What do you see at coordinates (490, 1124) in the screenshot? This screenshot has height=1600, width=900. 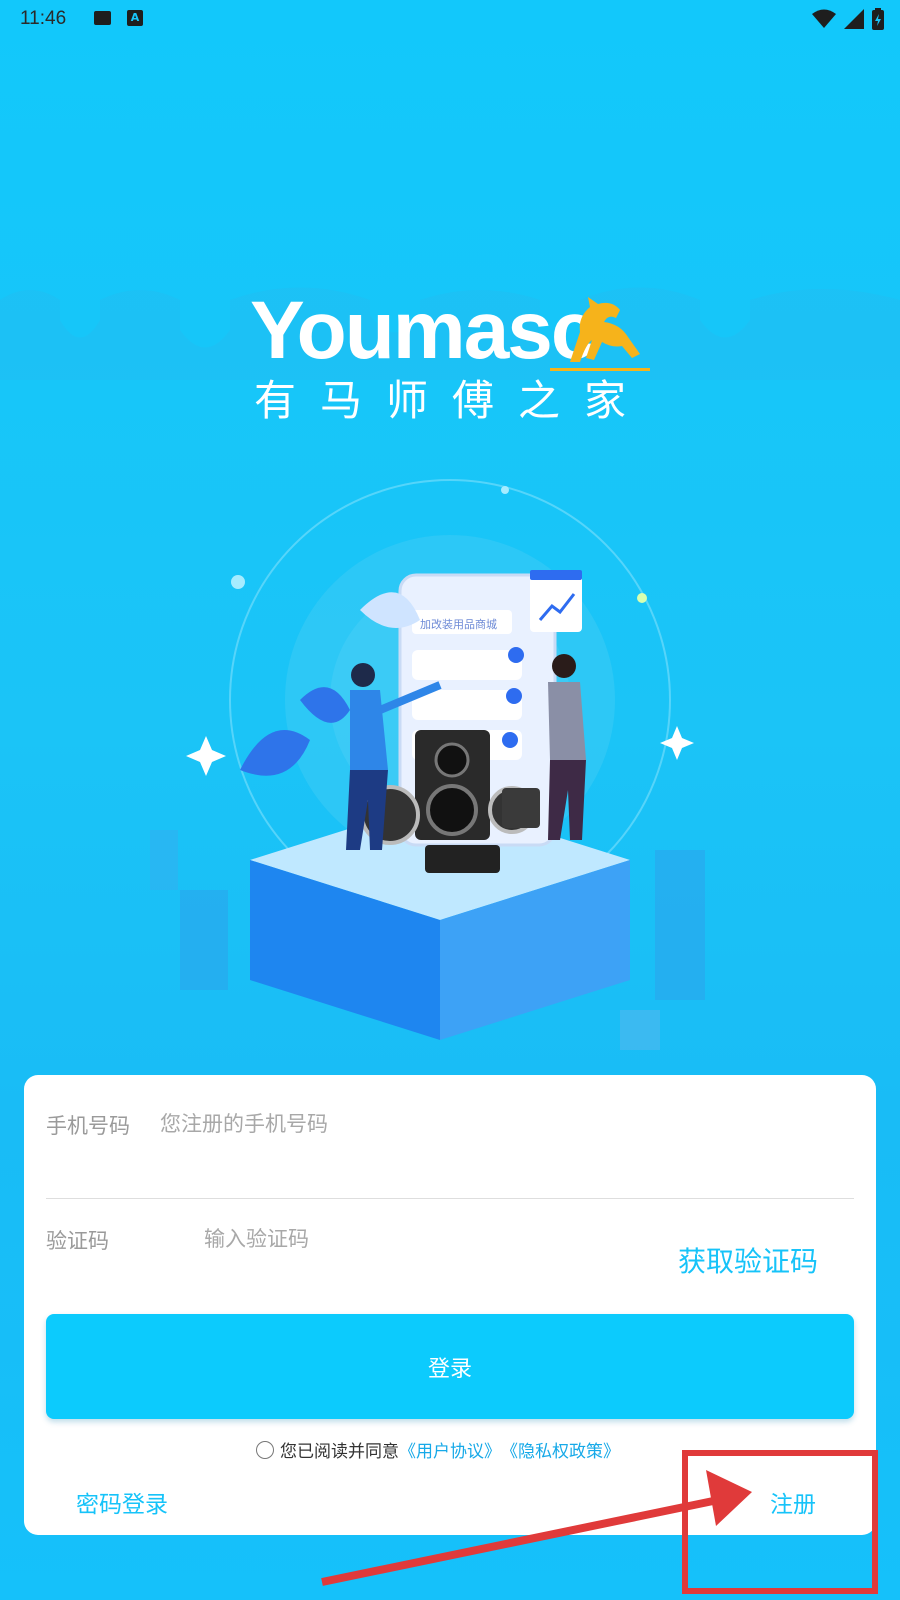 I see `phone-input` at bounding box center [490, 1124].